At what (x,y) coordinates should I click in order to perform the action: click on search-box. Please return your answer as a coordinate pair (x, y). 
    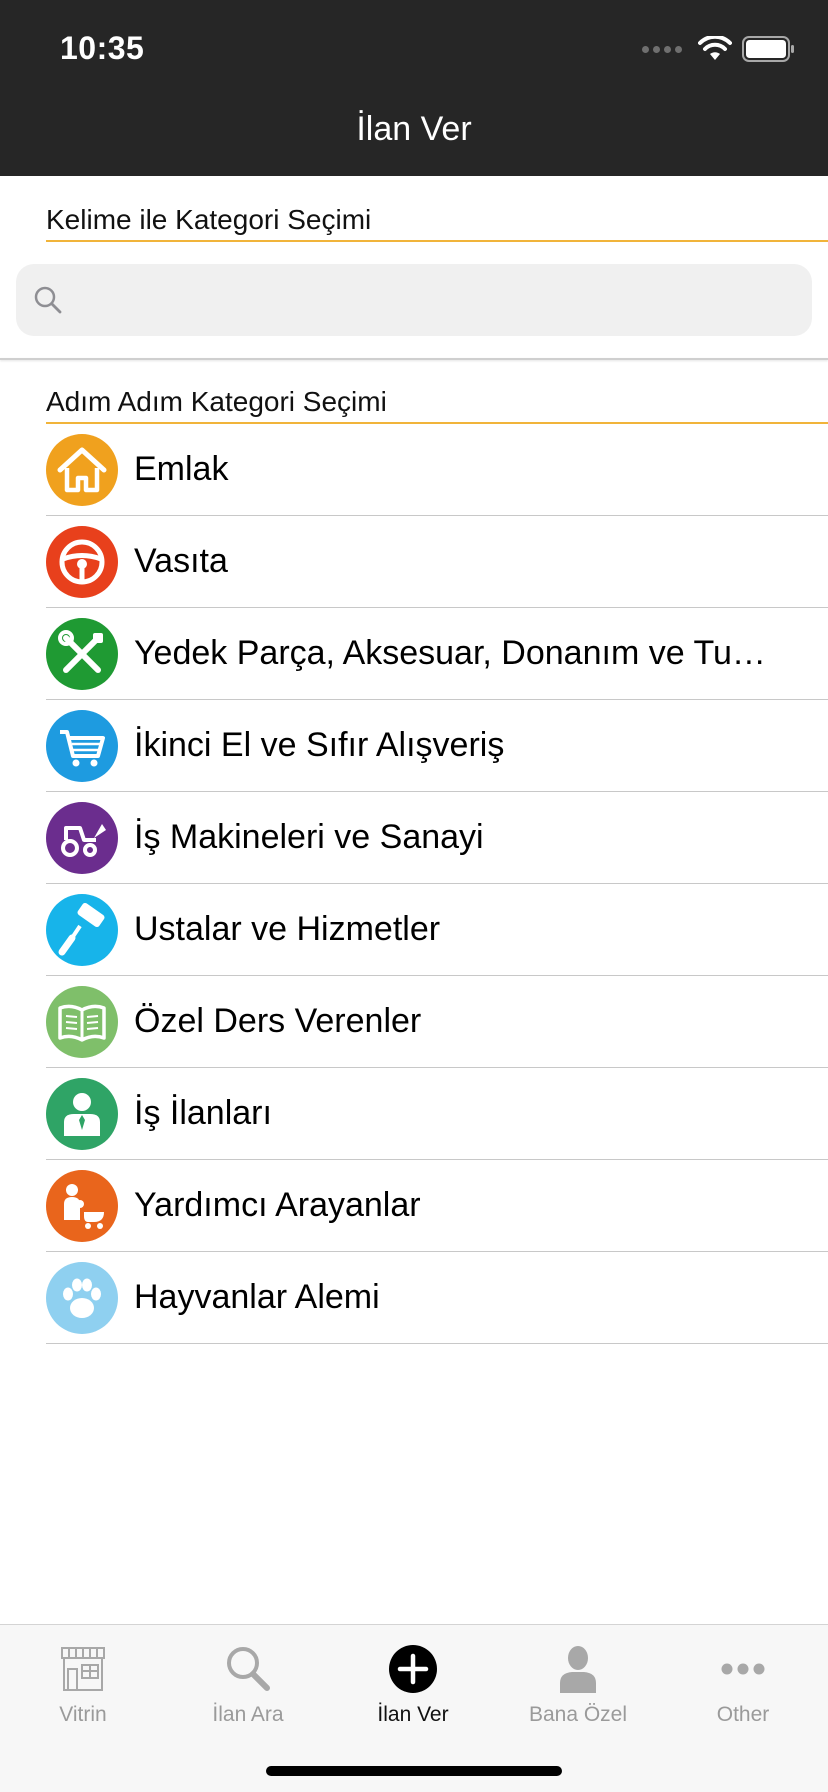
    Looking at the image, I should click on (414, 300).